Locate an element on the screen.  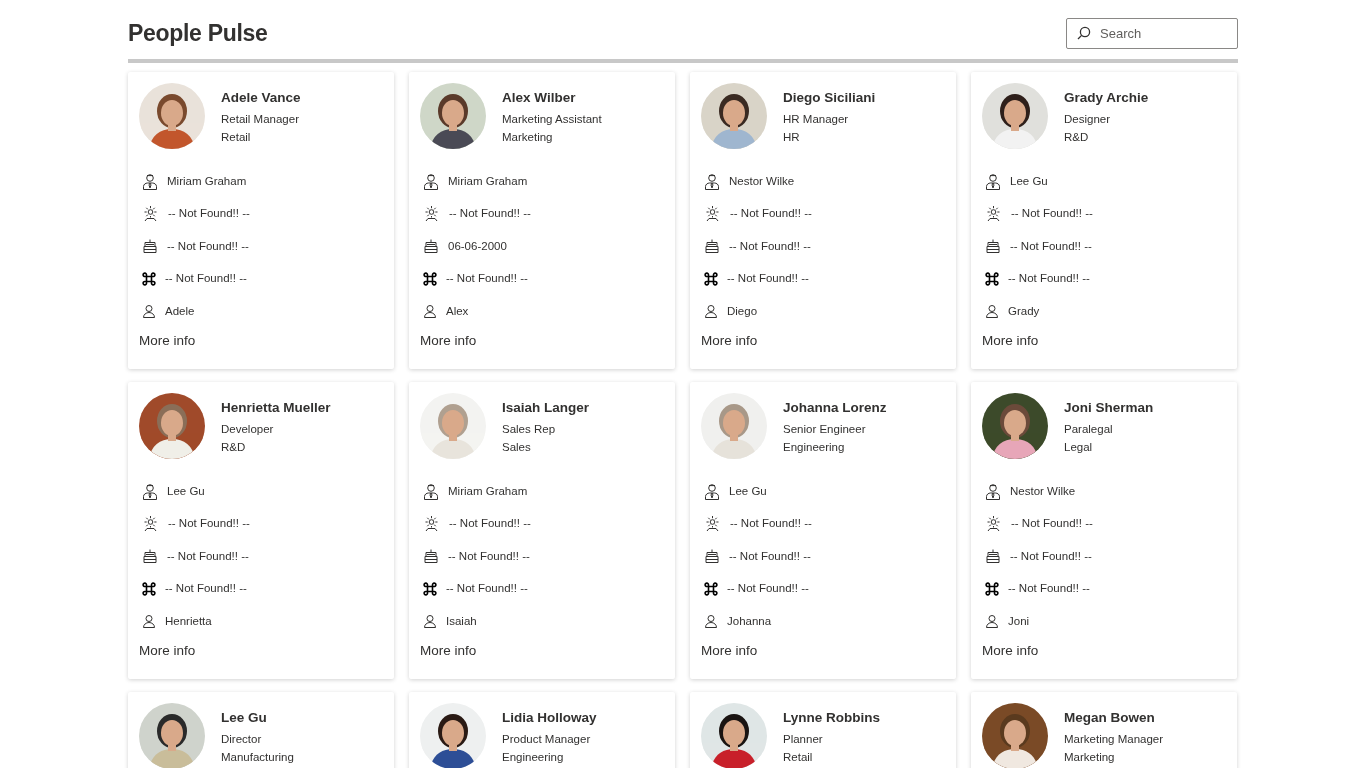
person-name: Lynne Robbins is located at coordinates (831, 718).